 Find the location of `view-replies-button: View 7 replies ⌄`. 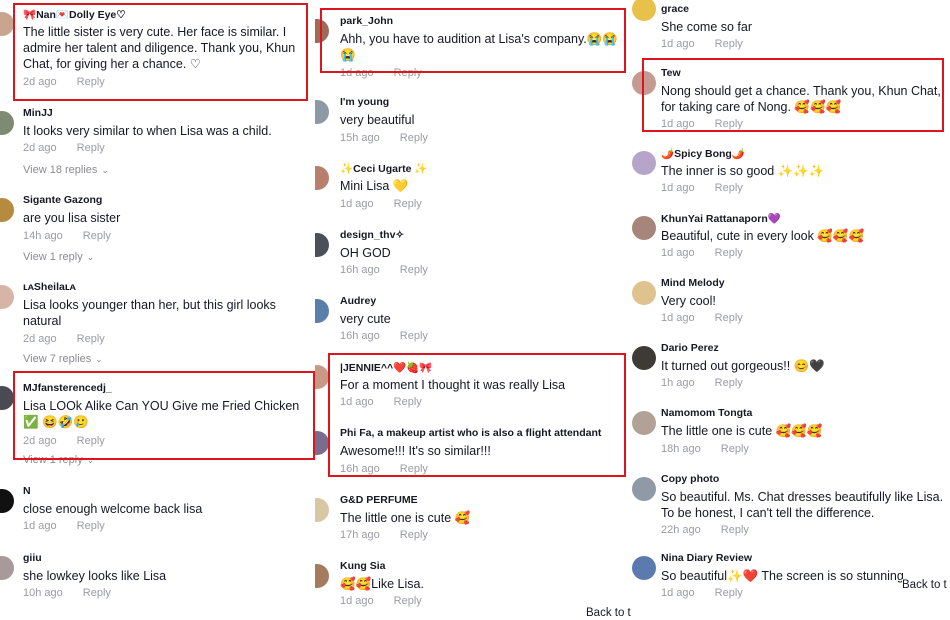

view-replies-button: View 7 replies ⌄ is located at coordinates (63, 359).